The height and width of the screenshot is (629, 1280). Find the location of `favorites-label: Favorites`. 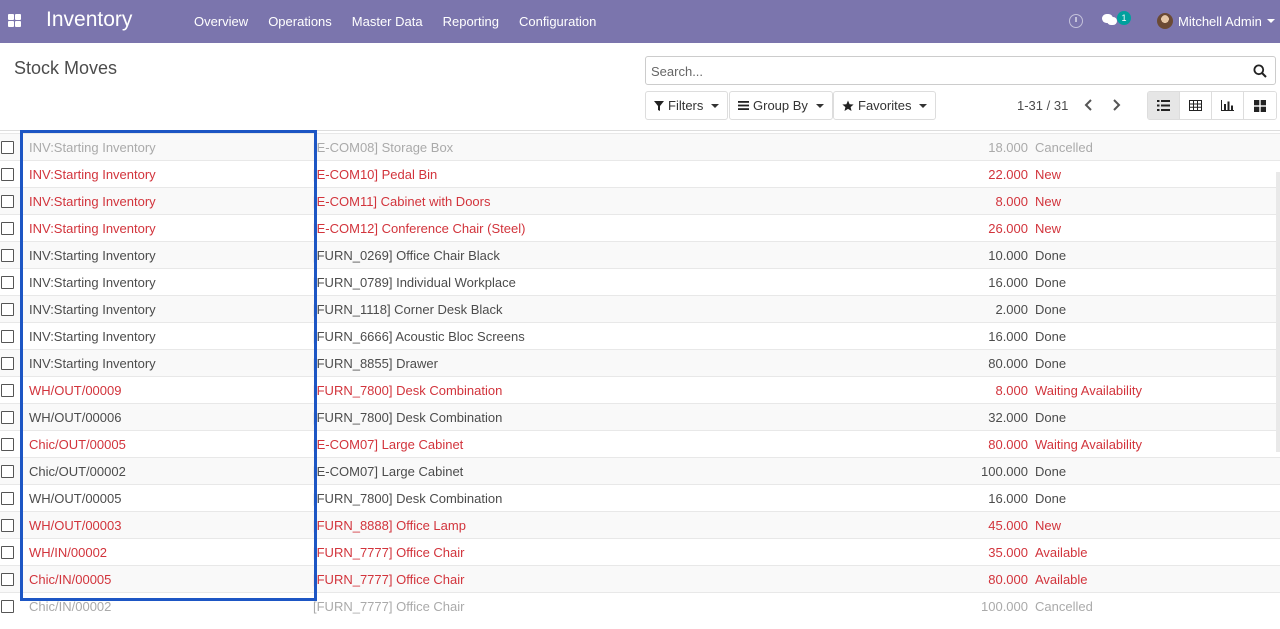

favorites-label: Favorites is located at coordinates (885, 105).